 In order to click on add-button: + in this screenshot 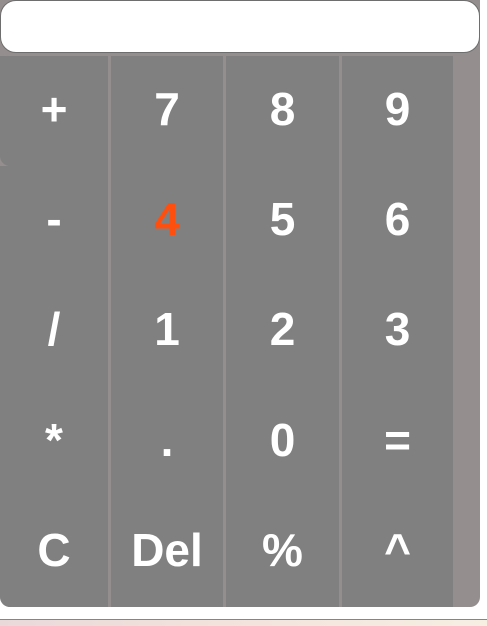, I will do `click(54, 111)`.